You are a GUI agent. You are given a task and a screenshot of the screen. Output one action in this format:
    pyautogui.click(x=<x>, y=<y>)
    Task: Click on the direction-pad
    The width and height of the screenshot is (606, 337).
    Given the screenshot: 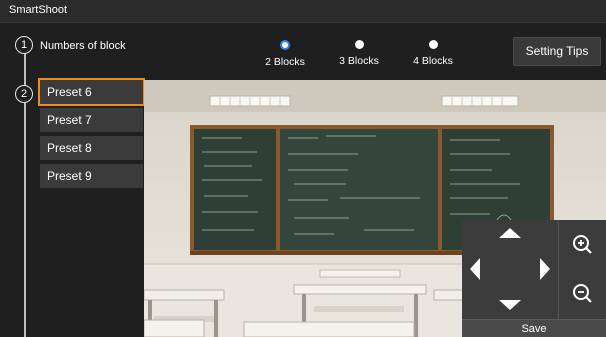 What is the action you would take?
    pyautogui.click(x=510, y=269)
    